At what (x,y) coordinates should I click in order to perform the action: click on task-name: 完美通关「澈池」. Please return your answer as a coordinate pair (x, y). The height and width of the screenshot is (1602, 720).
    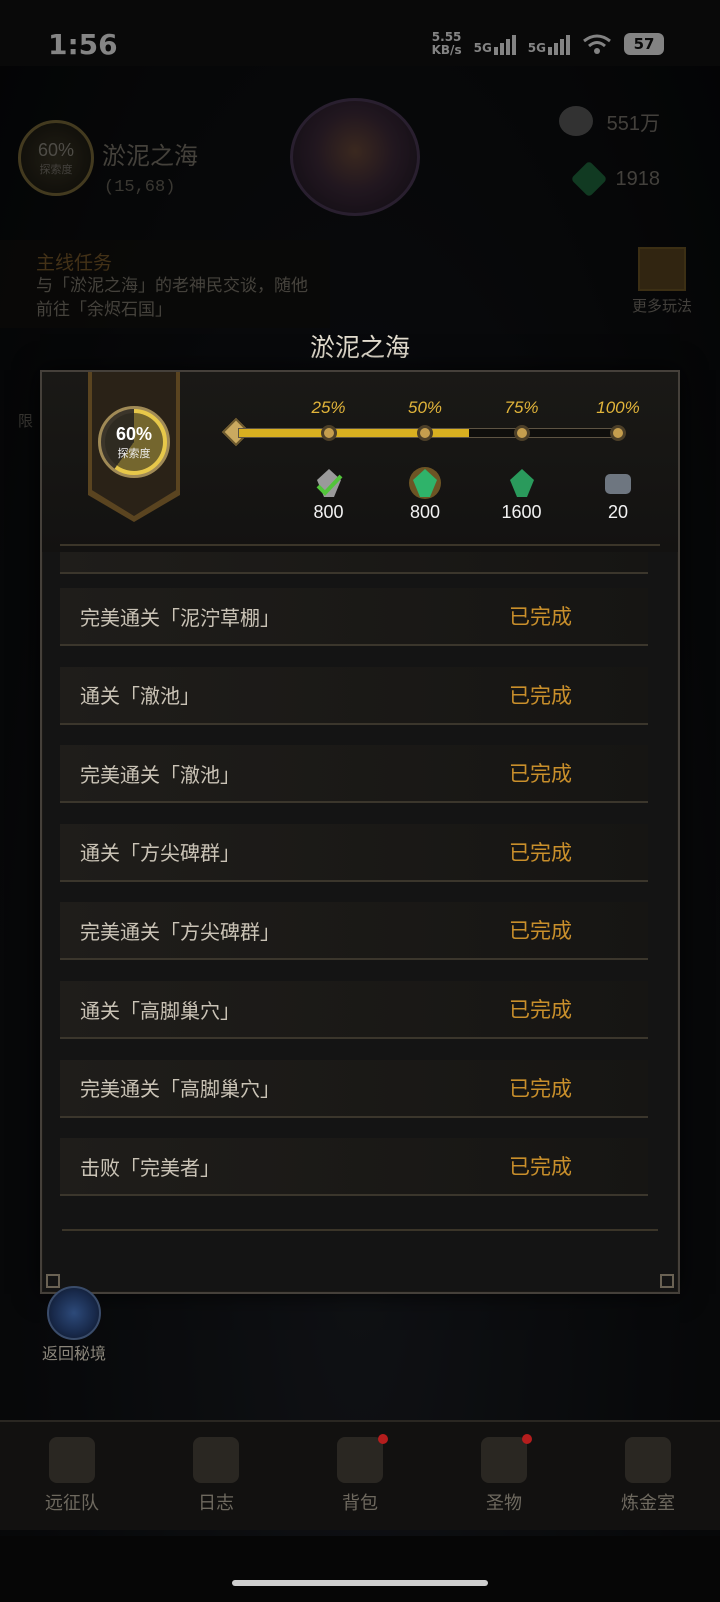
    Looking at the image, I should click on (160, 774).